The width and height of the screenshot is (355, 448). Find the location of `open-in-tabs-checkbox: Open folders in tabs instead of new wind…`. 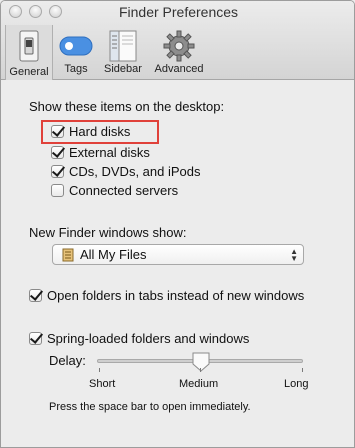

open-in-tabs-checkbox: Open folders in tabs instead of new wind… is located at coordinates (166, 295).